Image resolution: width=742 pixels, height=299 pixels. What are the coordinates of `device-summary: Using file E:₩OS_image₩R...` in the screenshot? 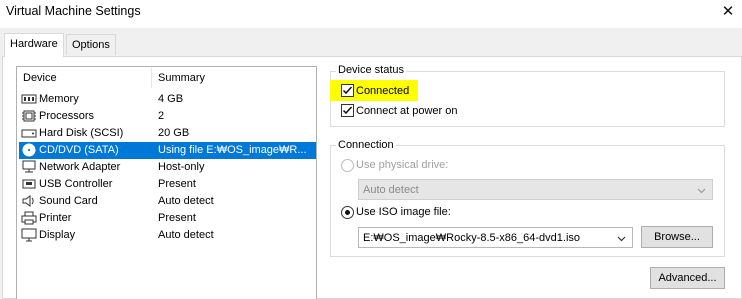 It's located at (232, 150).